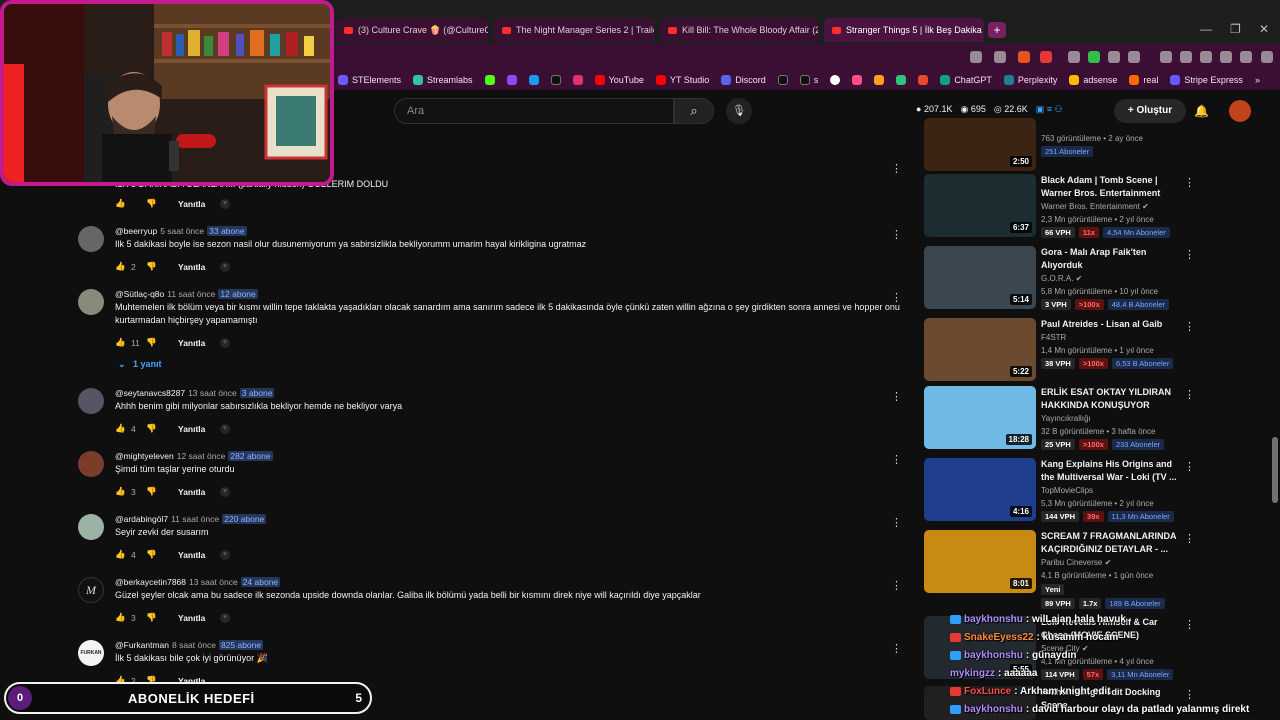  I want to click on avatar: M, so click(91, 590).